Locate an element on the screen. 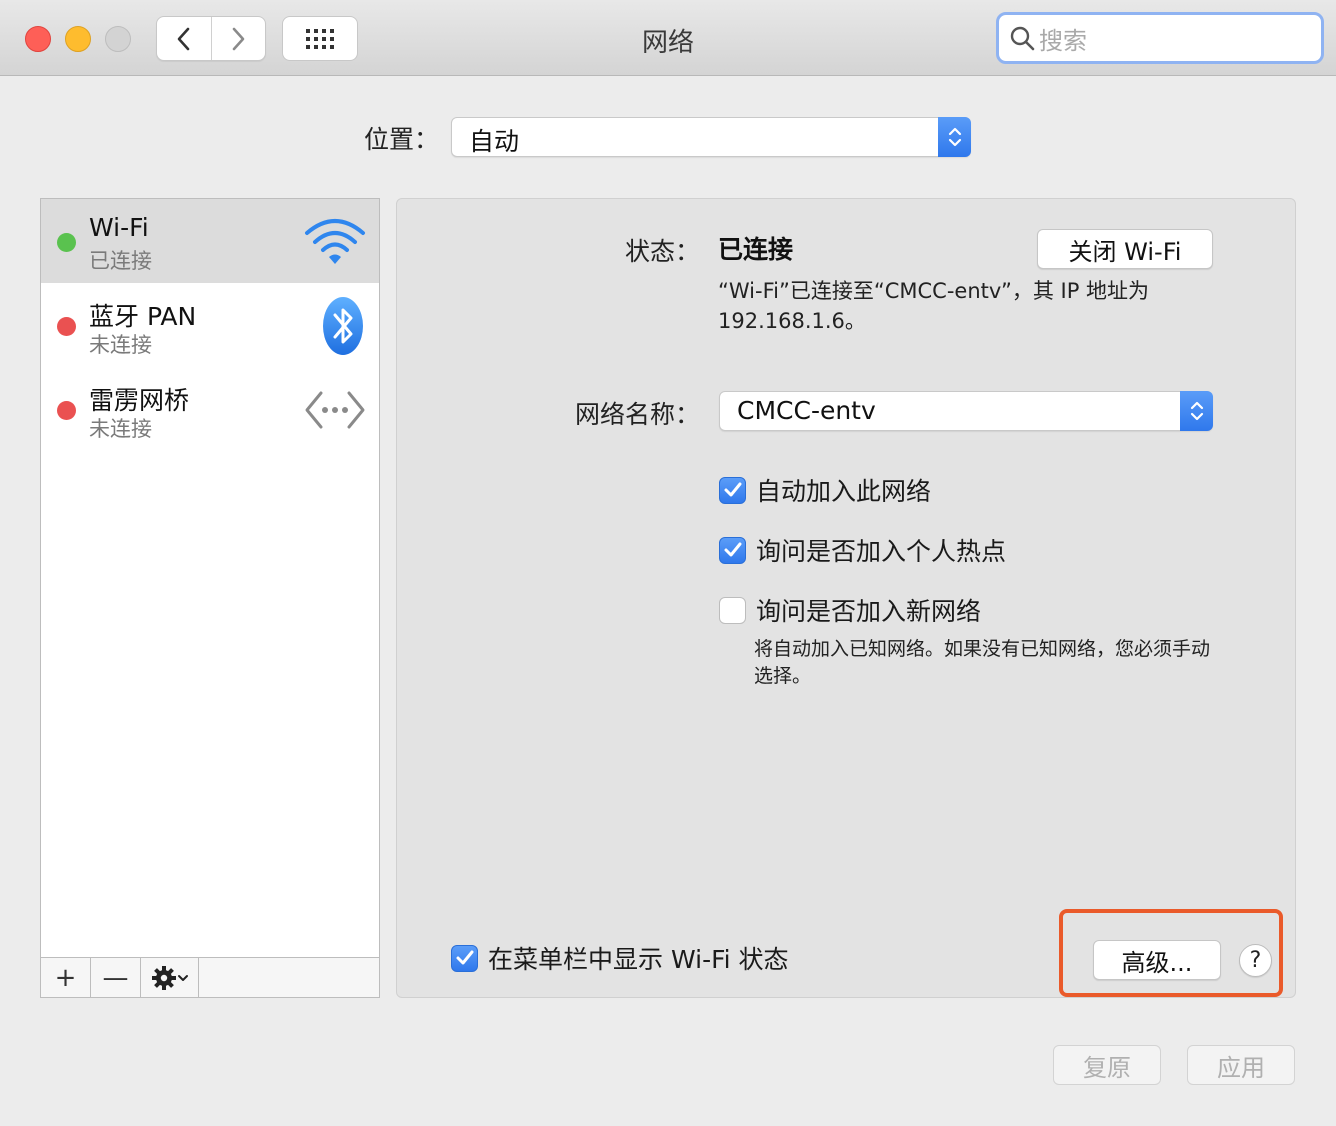 This screenshot has height=1126, width=1336. service-item-bluetooth-pan: 蓝牙 PAN 未连接 is located at coordinates (210, 325).